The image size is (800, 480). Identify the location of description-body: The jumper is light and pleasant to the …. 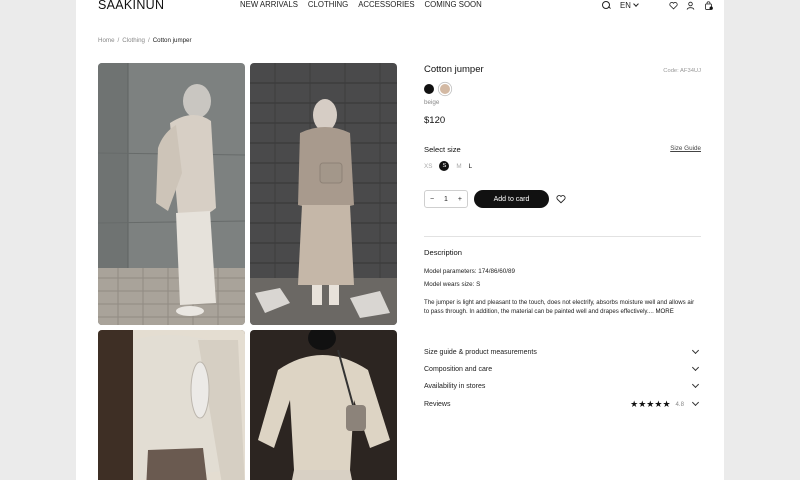
(559, 307).